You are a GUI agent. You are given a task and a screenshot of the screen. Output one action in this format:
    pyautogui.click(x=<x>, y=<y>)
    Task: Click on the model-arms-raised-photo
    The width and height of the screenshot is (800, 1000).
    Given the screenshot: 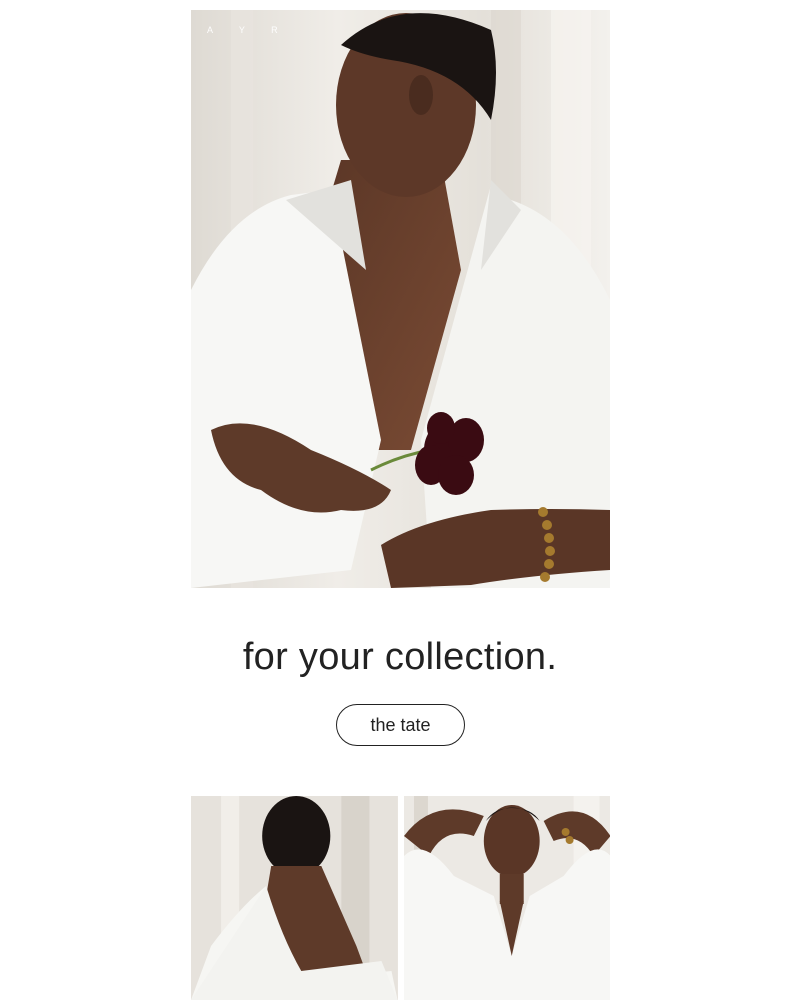 What is the action you would take?
    pyautogui.click(x=506, y=898)
    